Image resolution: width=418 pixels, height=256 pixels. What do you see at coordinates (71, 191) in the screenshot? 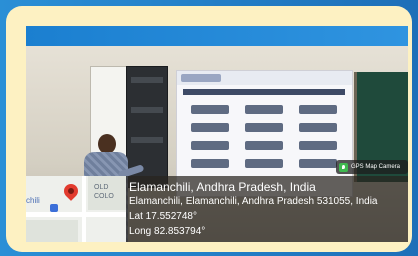
I see `location-pin-icon` at bounding box center [71, 191].